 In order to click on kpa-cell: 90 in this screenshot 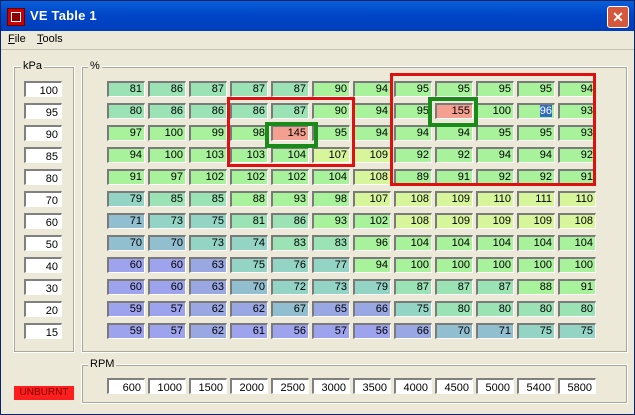, I will do `click(43, 133)`.